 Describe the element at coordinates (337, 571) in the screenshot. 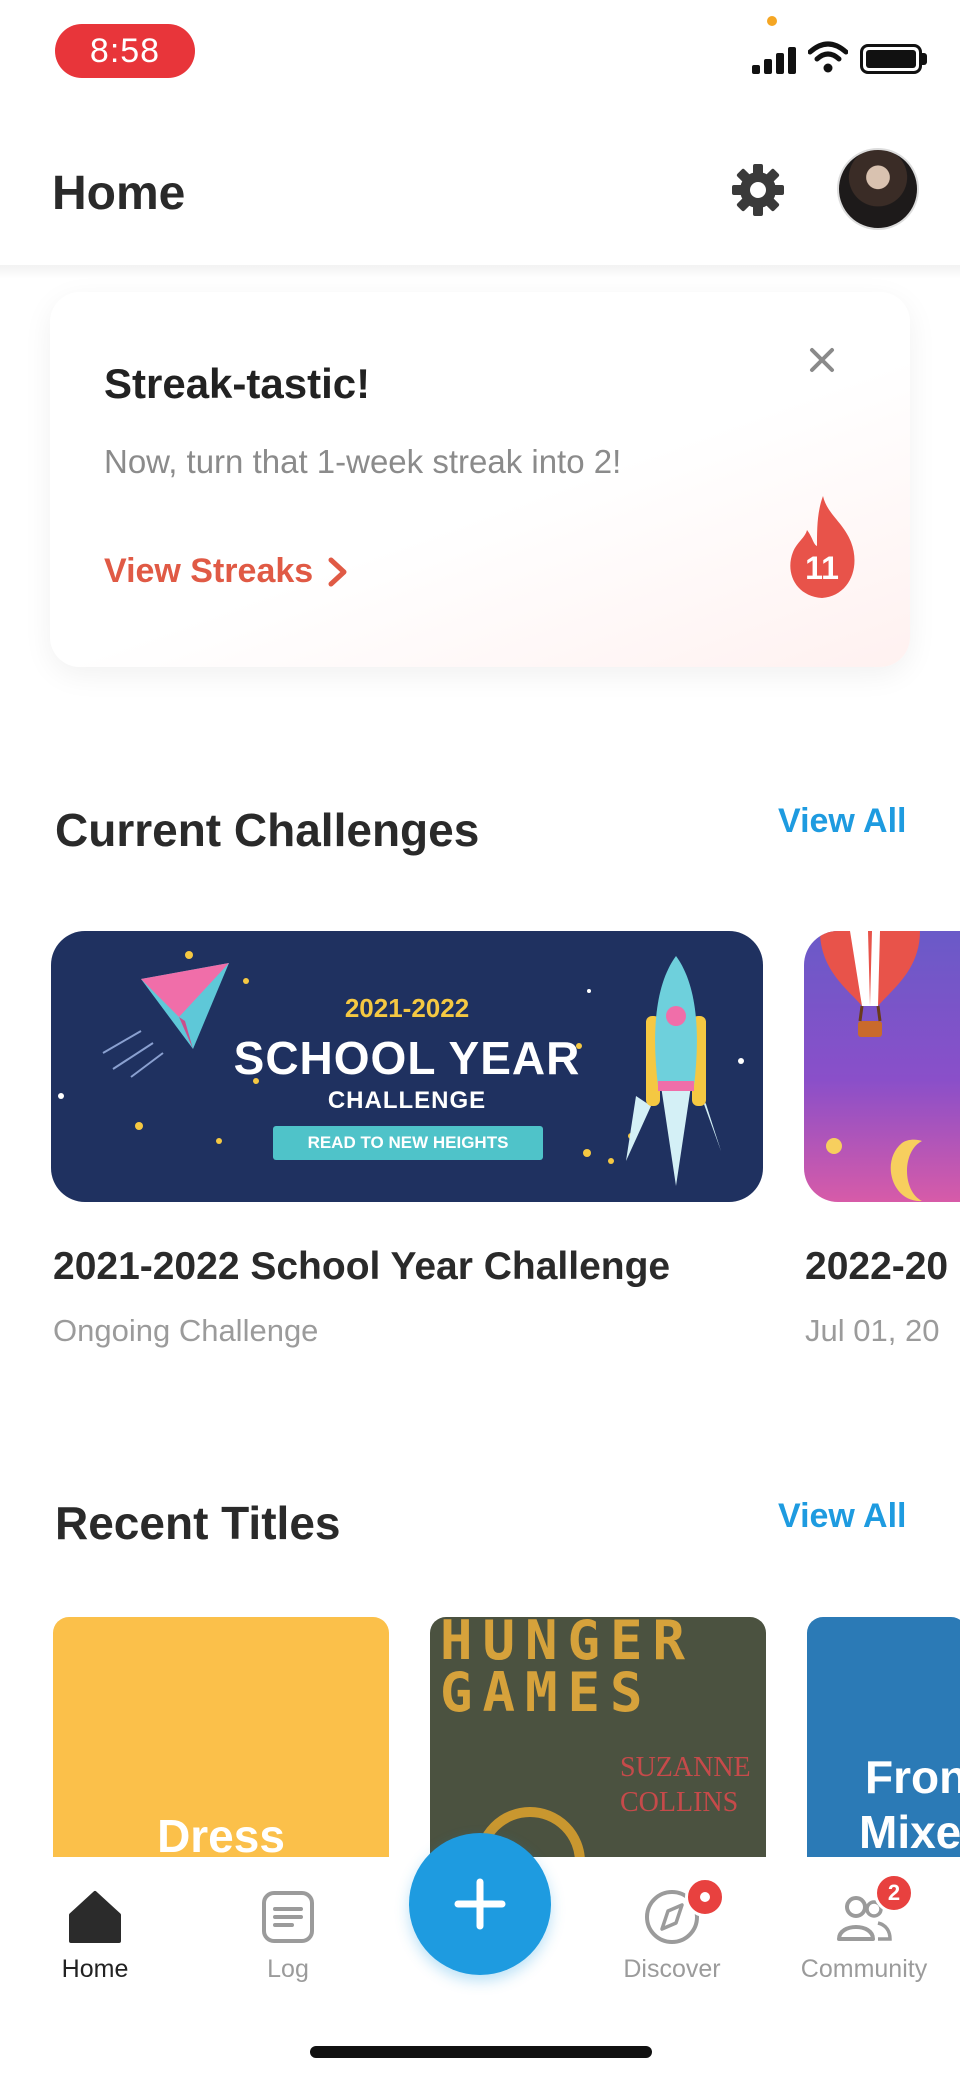

I see `chevron-right-icon` at that location.